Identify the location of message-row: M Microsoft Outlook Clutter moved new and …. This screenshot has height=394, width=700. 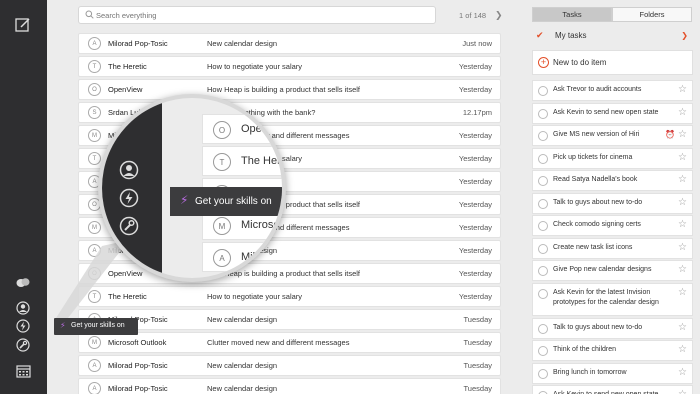
(289, 342).